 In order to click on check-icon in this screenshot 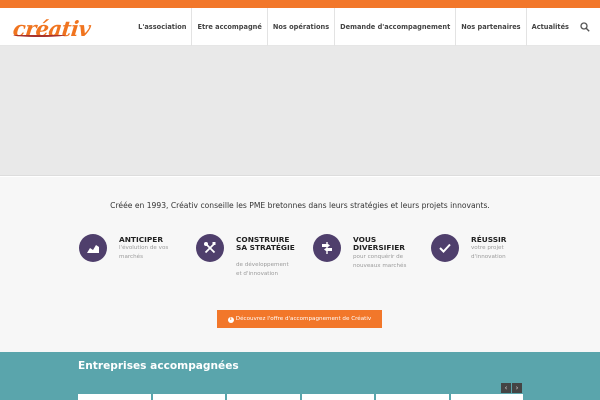, I will do `click(445, 248)`.